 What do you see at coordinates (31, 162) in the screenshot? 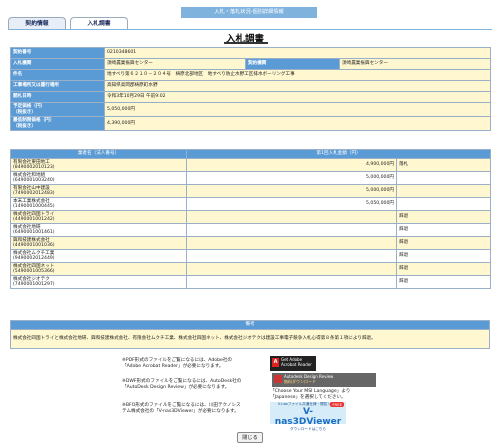
I see `bidder-name: 有限会社東田地工` at bounding box center [31, 162].